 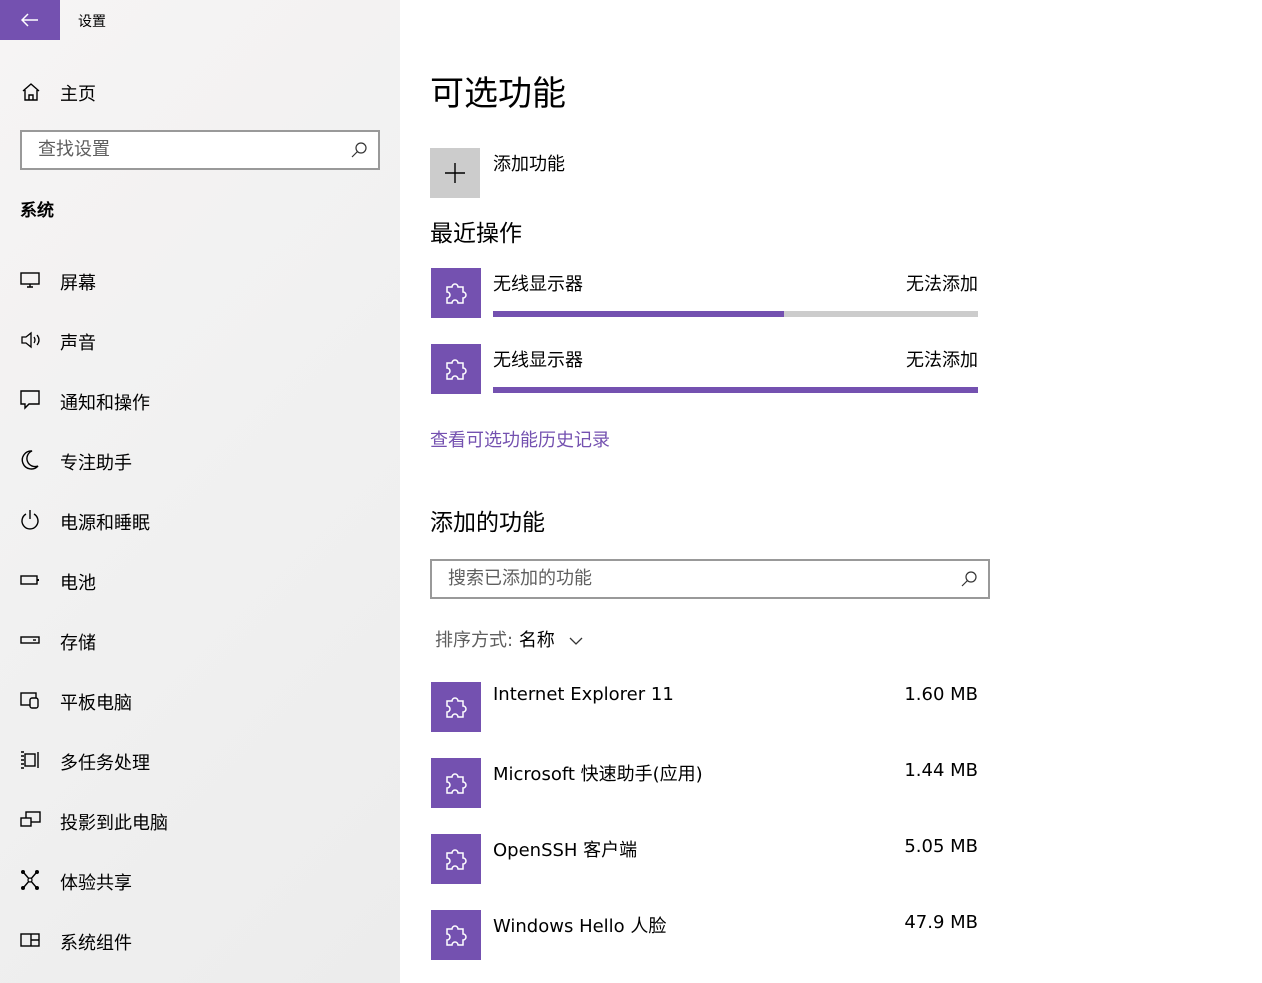 What do you see at coordinates (30, 400) in the screenshot?
I see `notification-icon` at bounding box center [30, 400].